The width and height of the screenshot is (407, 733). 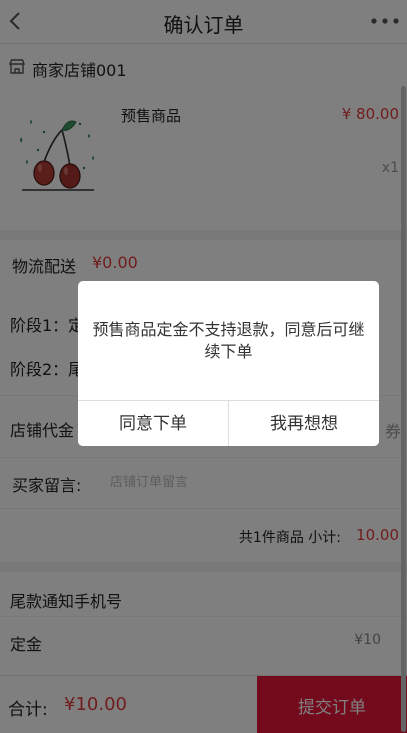 I want to click on dialog-buttons: 同意下单 我再想想, so click(x=228, y=423).